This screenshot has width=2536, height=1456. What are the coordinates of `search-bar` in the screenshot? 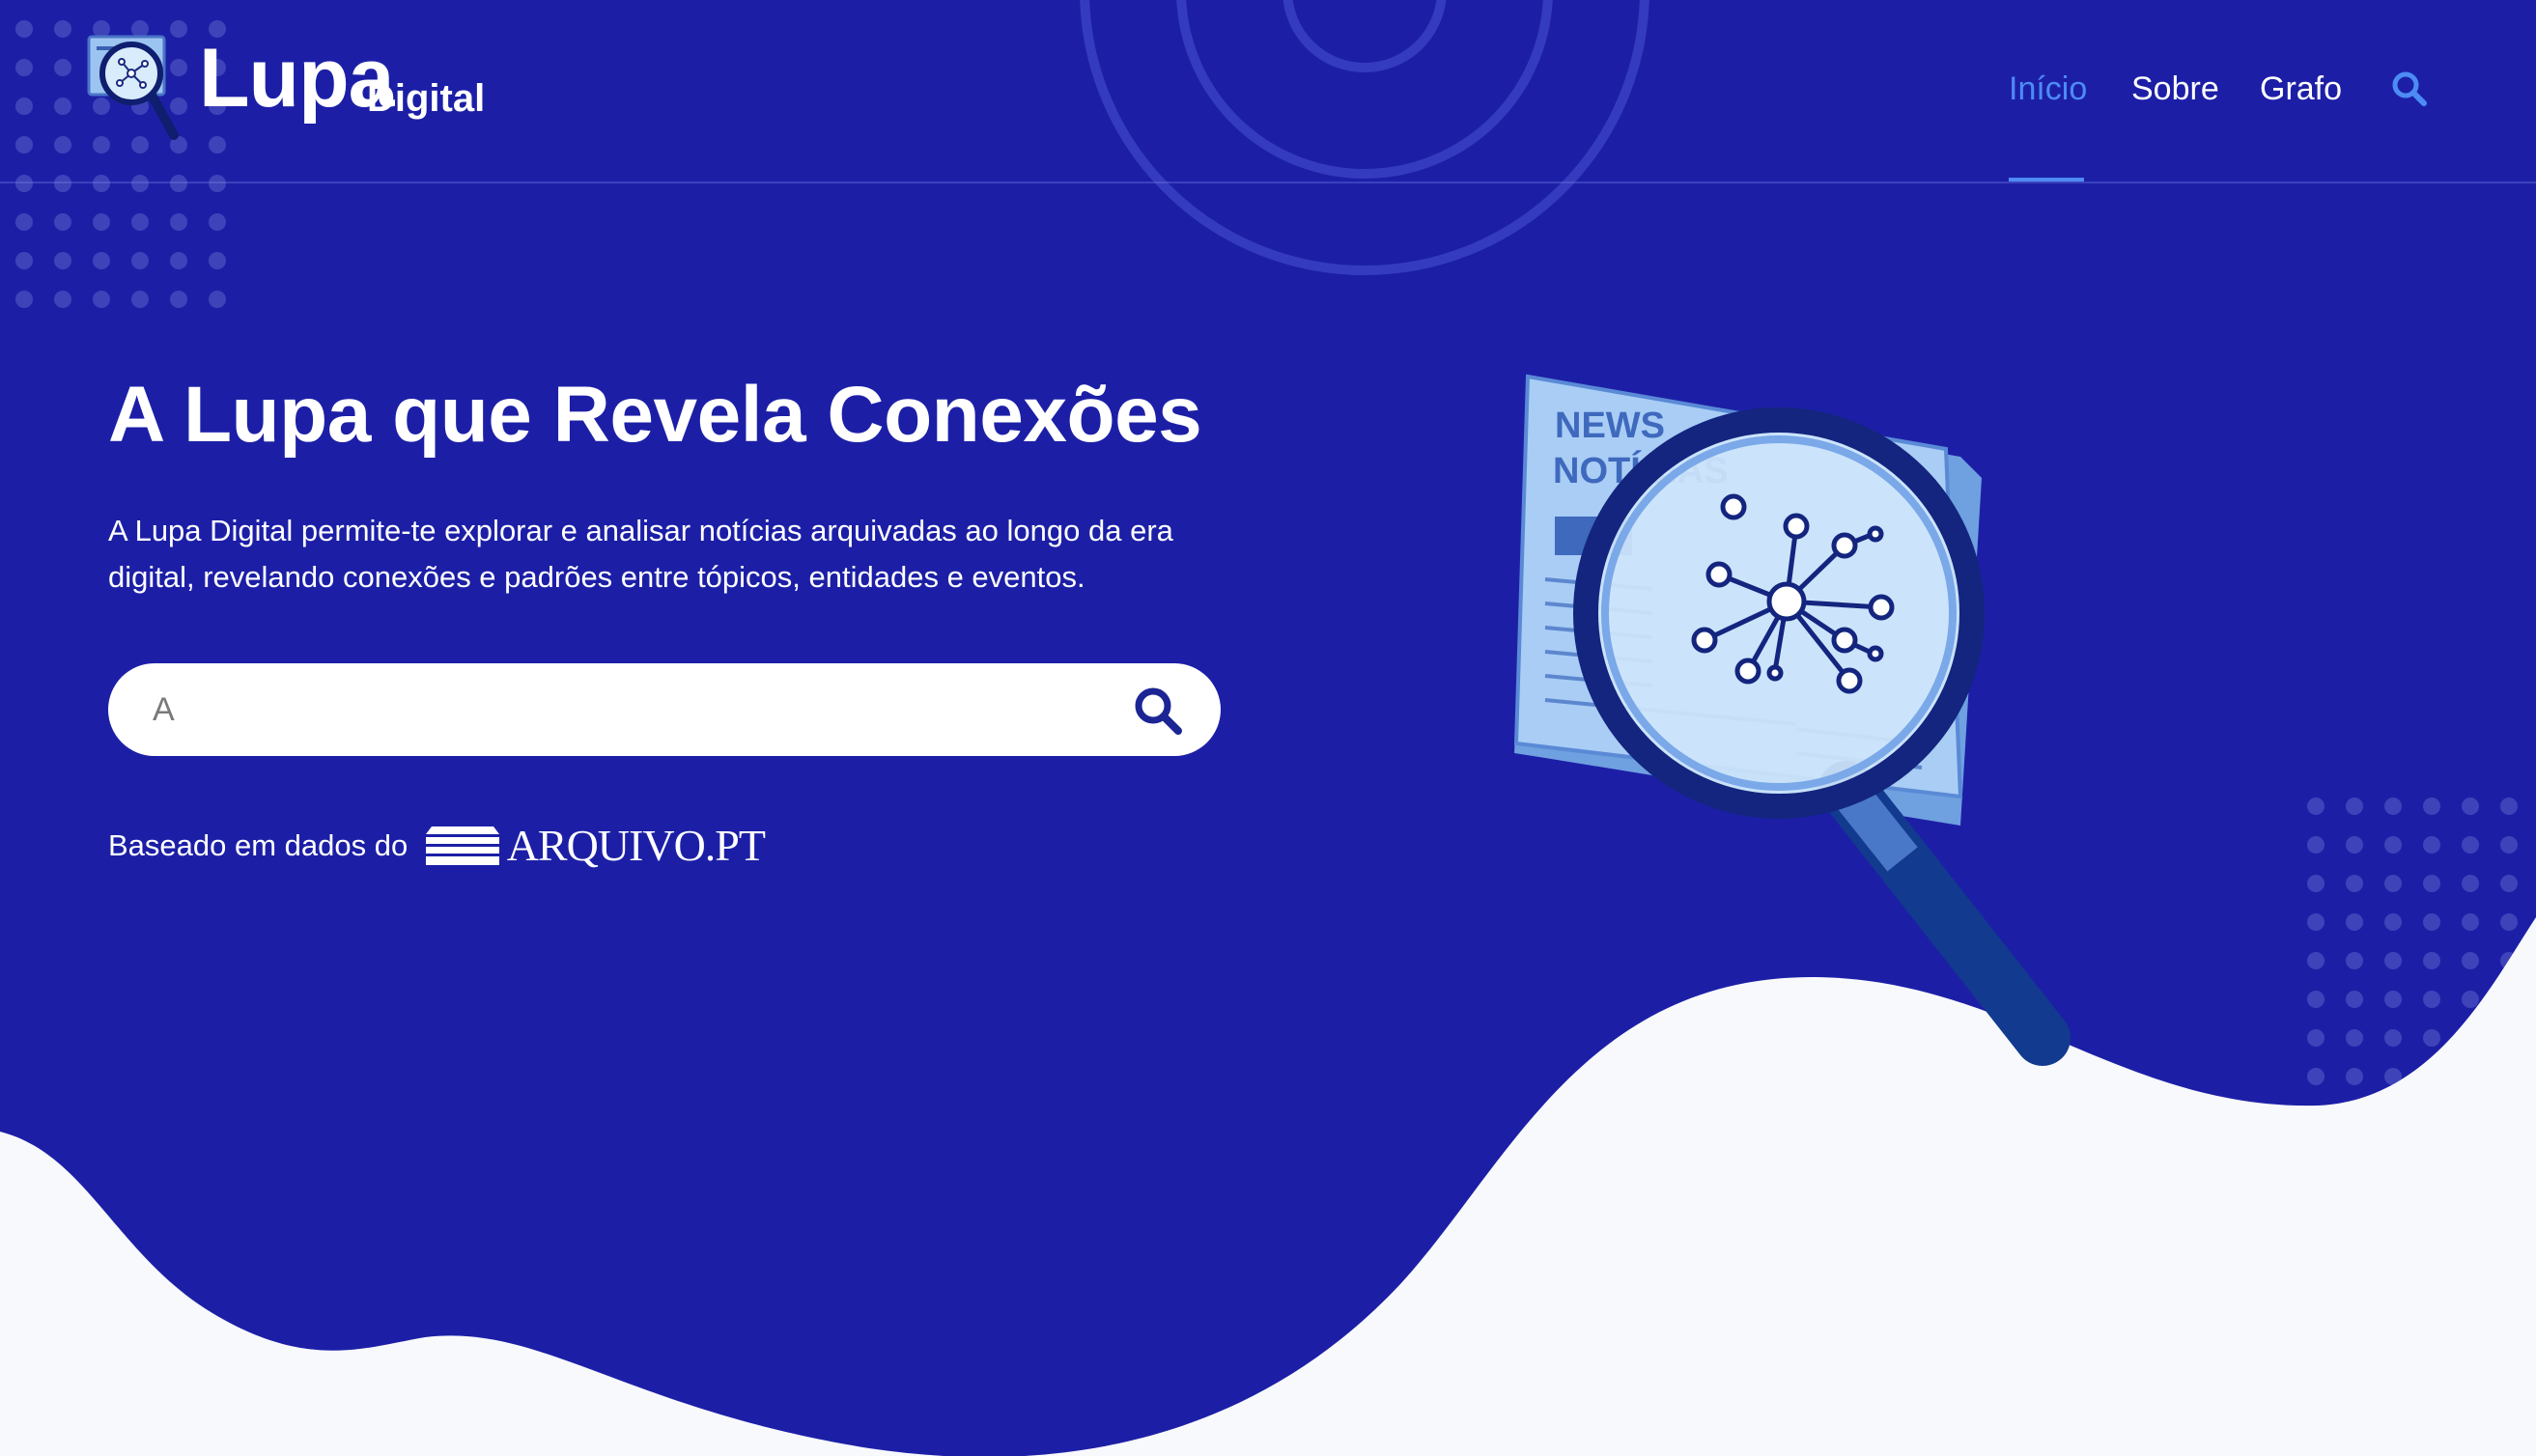 It's located at (664, 710).